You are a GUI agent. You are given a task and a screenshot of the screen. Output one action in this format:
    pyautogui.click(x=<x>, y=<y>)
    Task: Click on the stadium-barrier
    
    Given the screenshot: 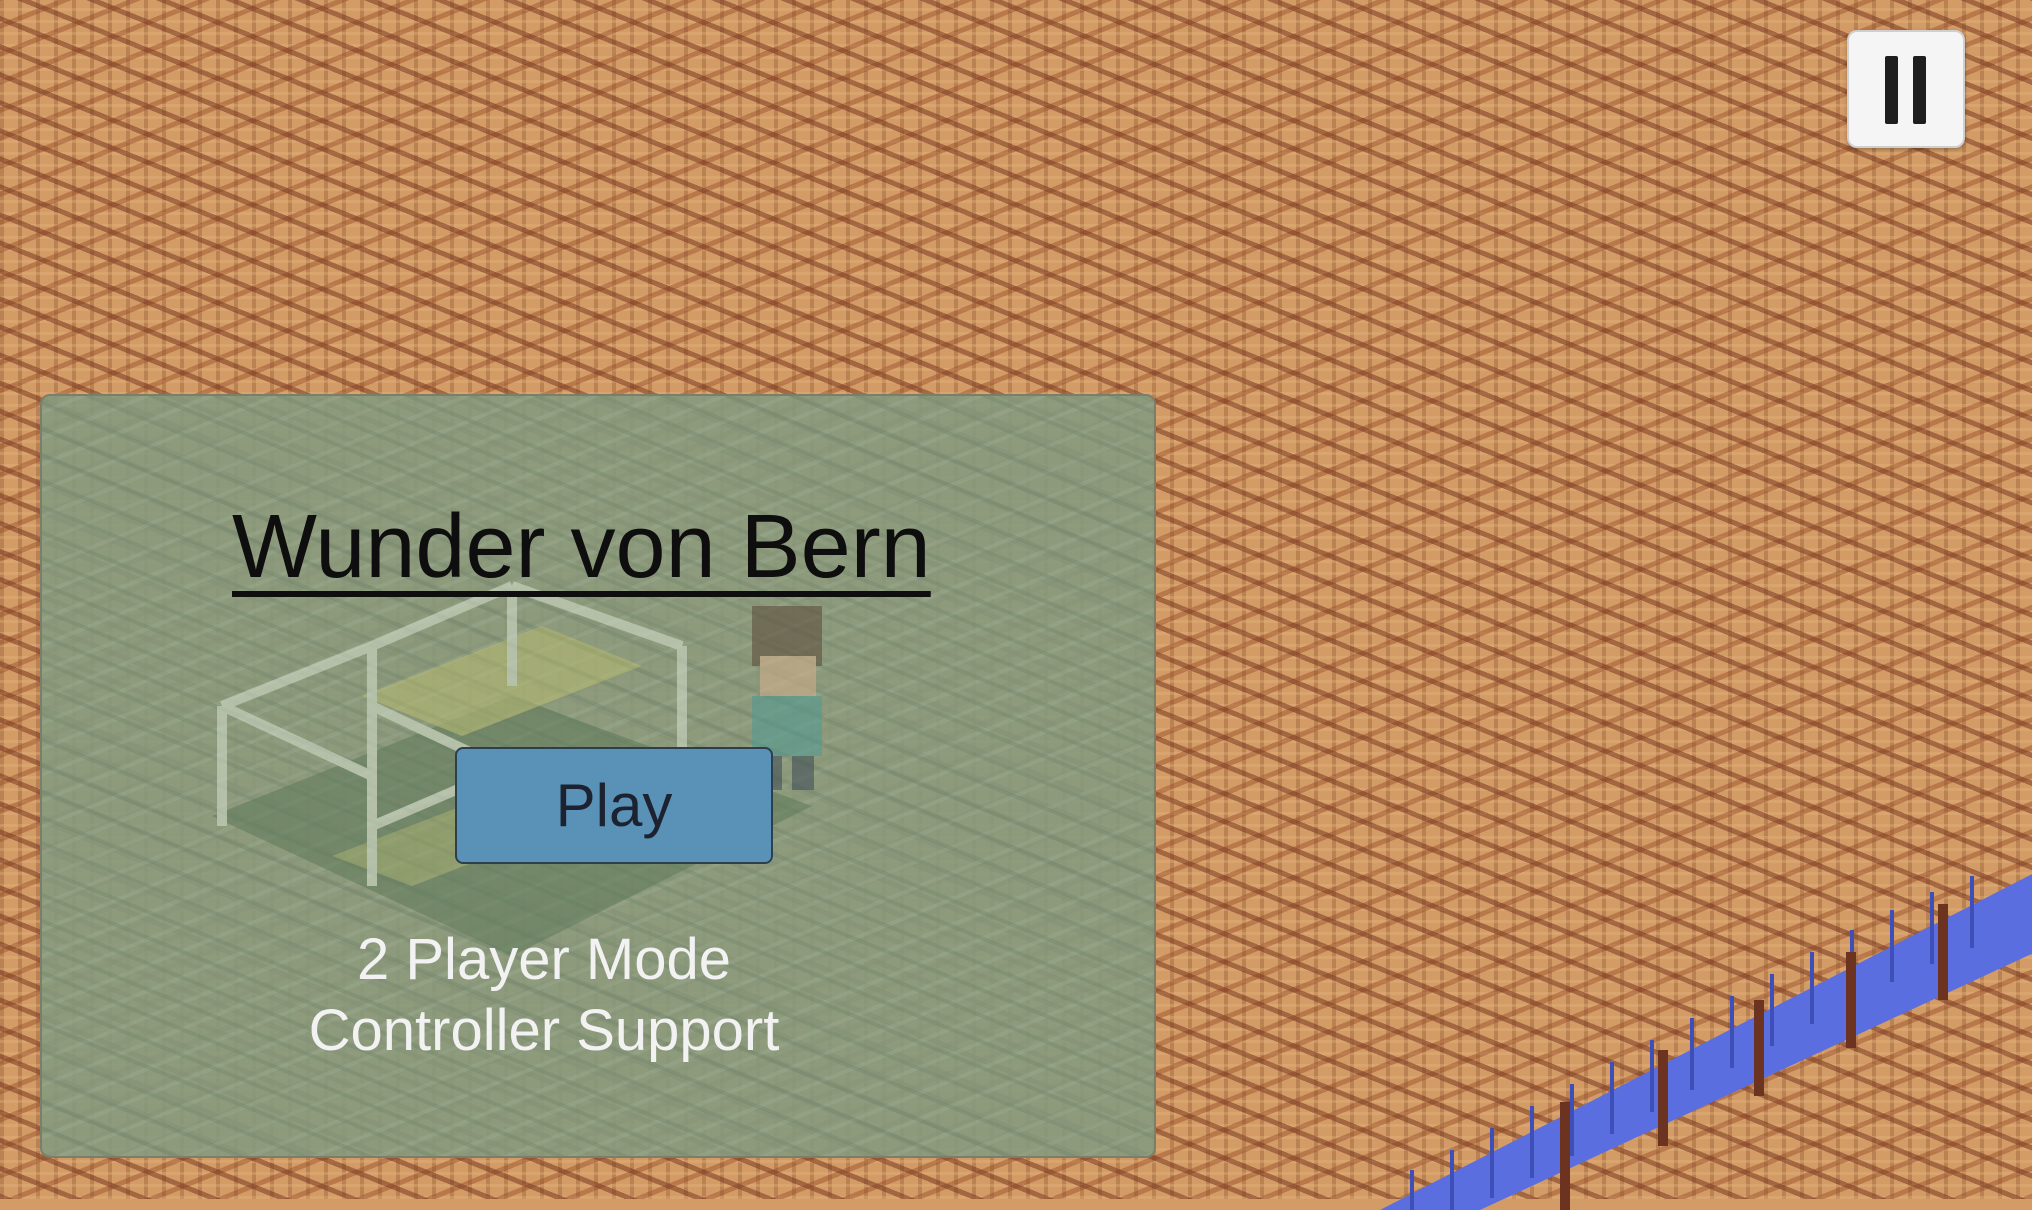 What is the action you would take?
    pyautogui.click(x=1706, y=1042)
    